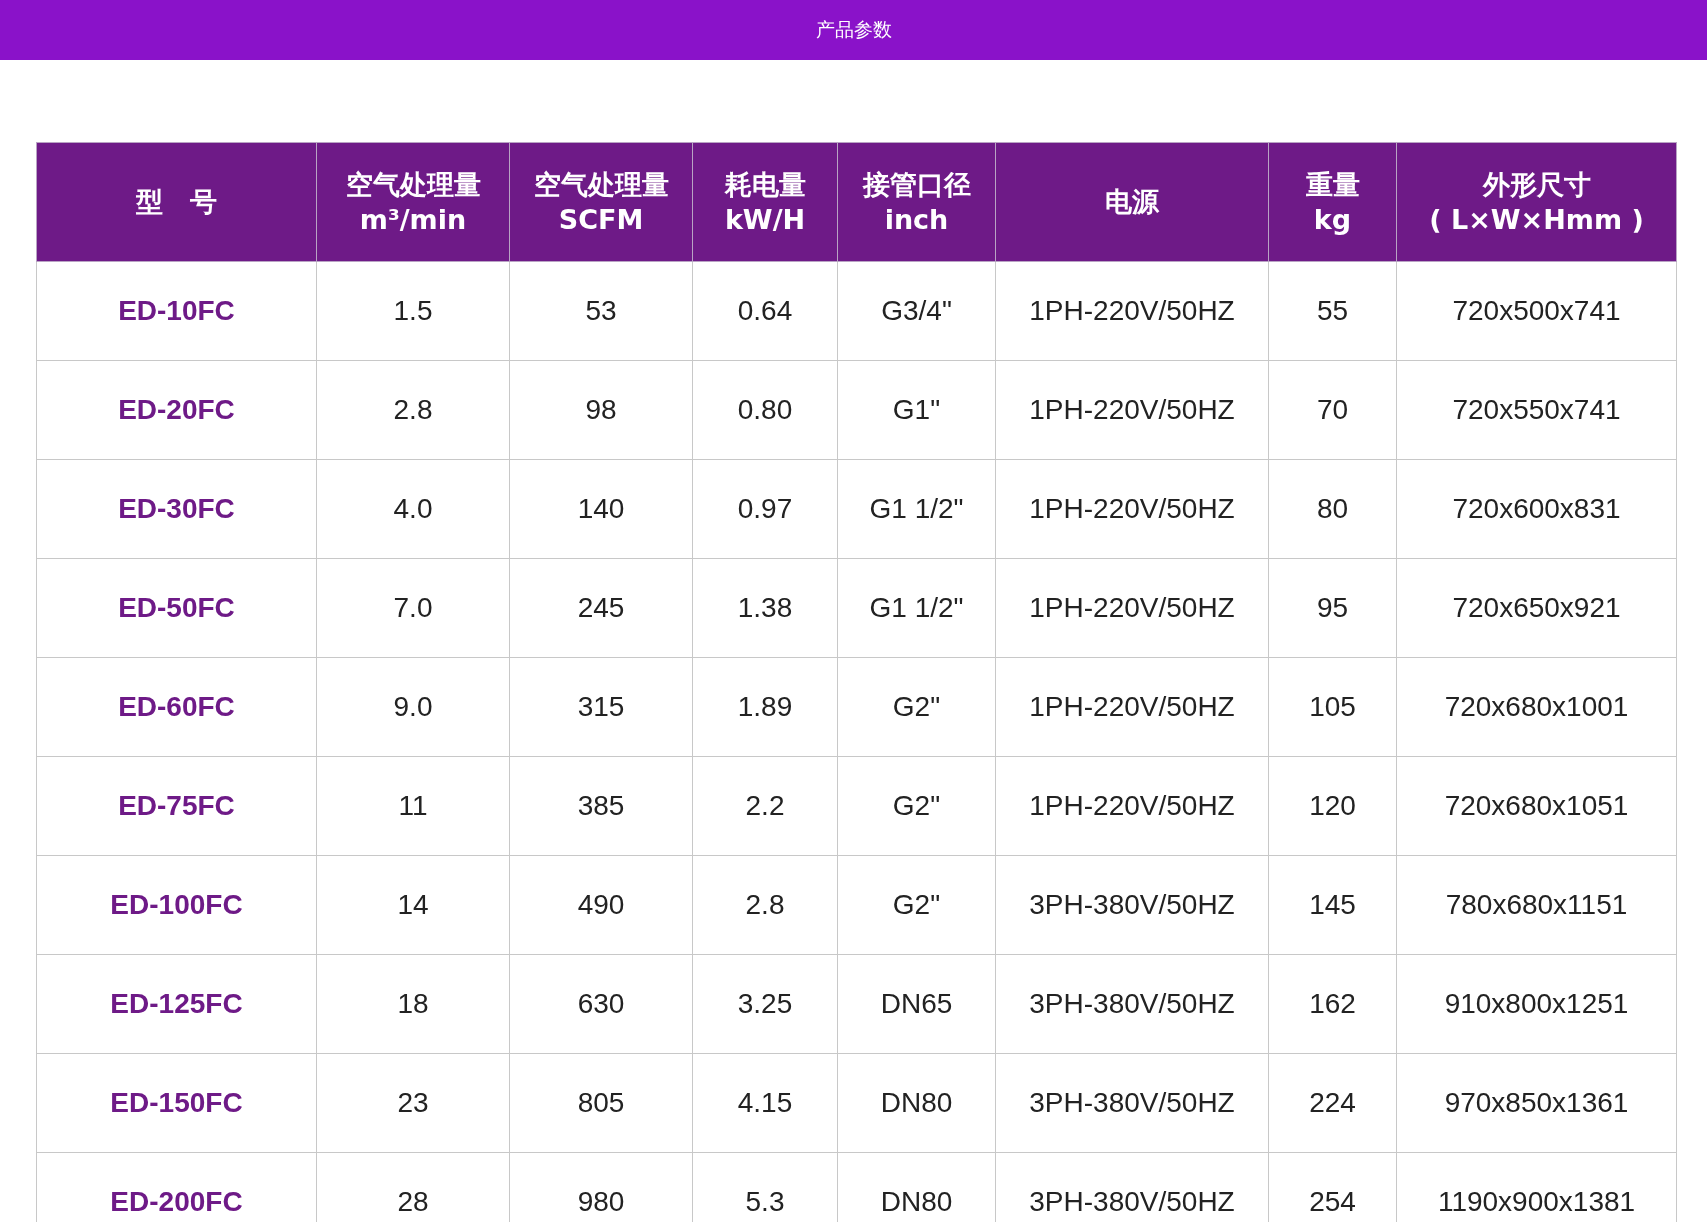  Describe the element at coordinates (1536, 608) in the screenshot. I see `table-cell: 720x650x921` at that location.